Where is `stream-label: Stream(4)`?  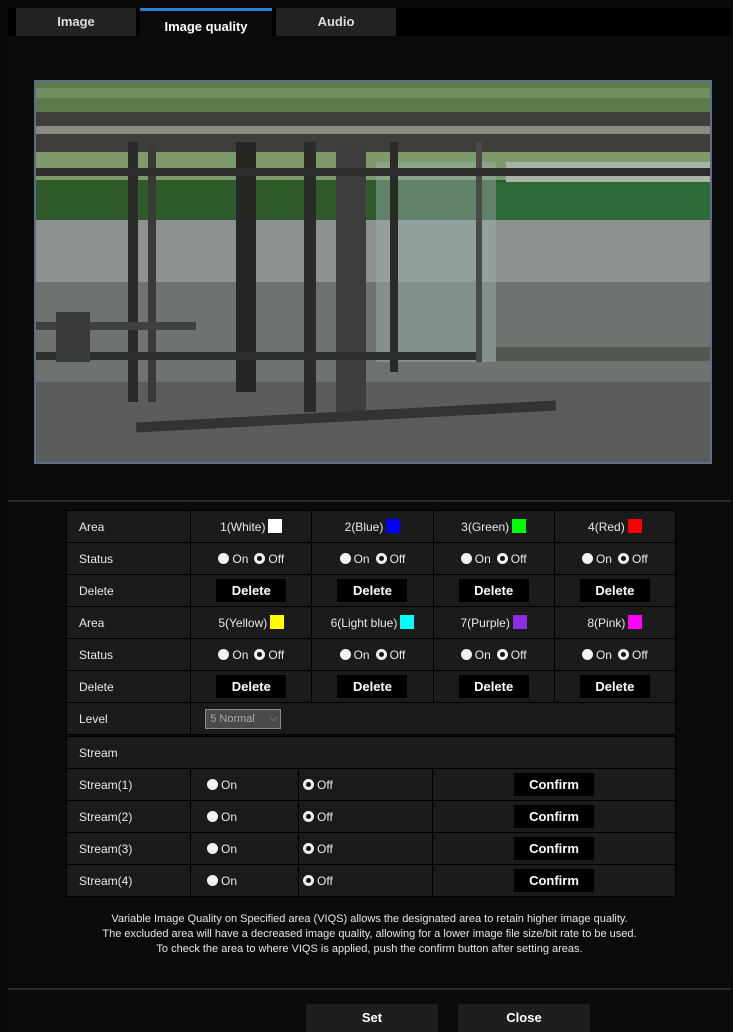
stream-label: Stream(4) is located at coordinates (128, 880).